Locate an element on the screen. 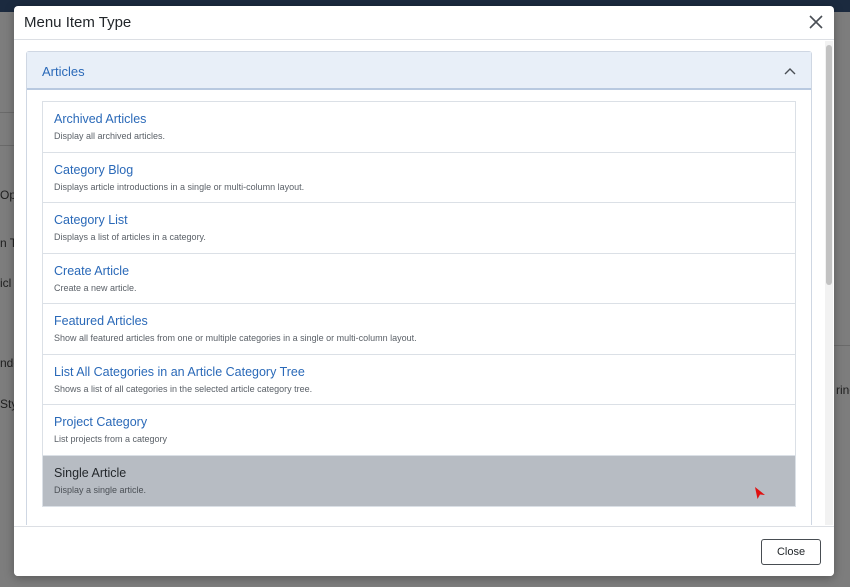 The height and width of the screenshot is (587, 850). item-title: Category Blog is located at coordinates (94, 169).